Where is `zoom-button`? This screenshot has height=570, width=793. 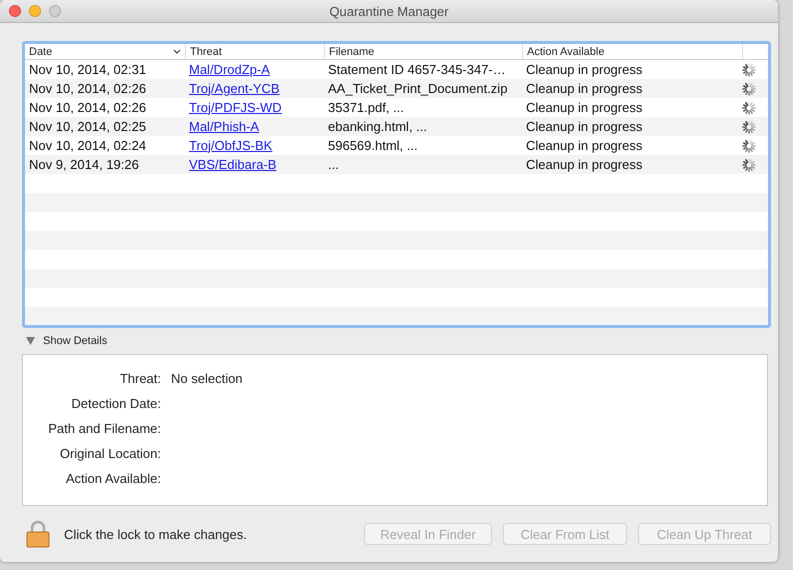
zoom-button is located at coordinates (55, 11).